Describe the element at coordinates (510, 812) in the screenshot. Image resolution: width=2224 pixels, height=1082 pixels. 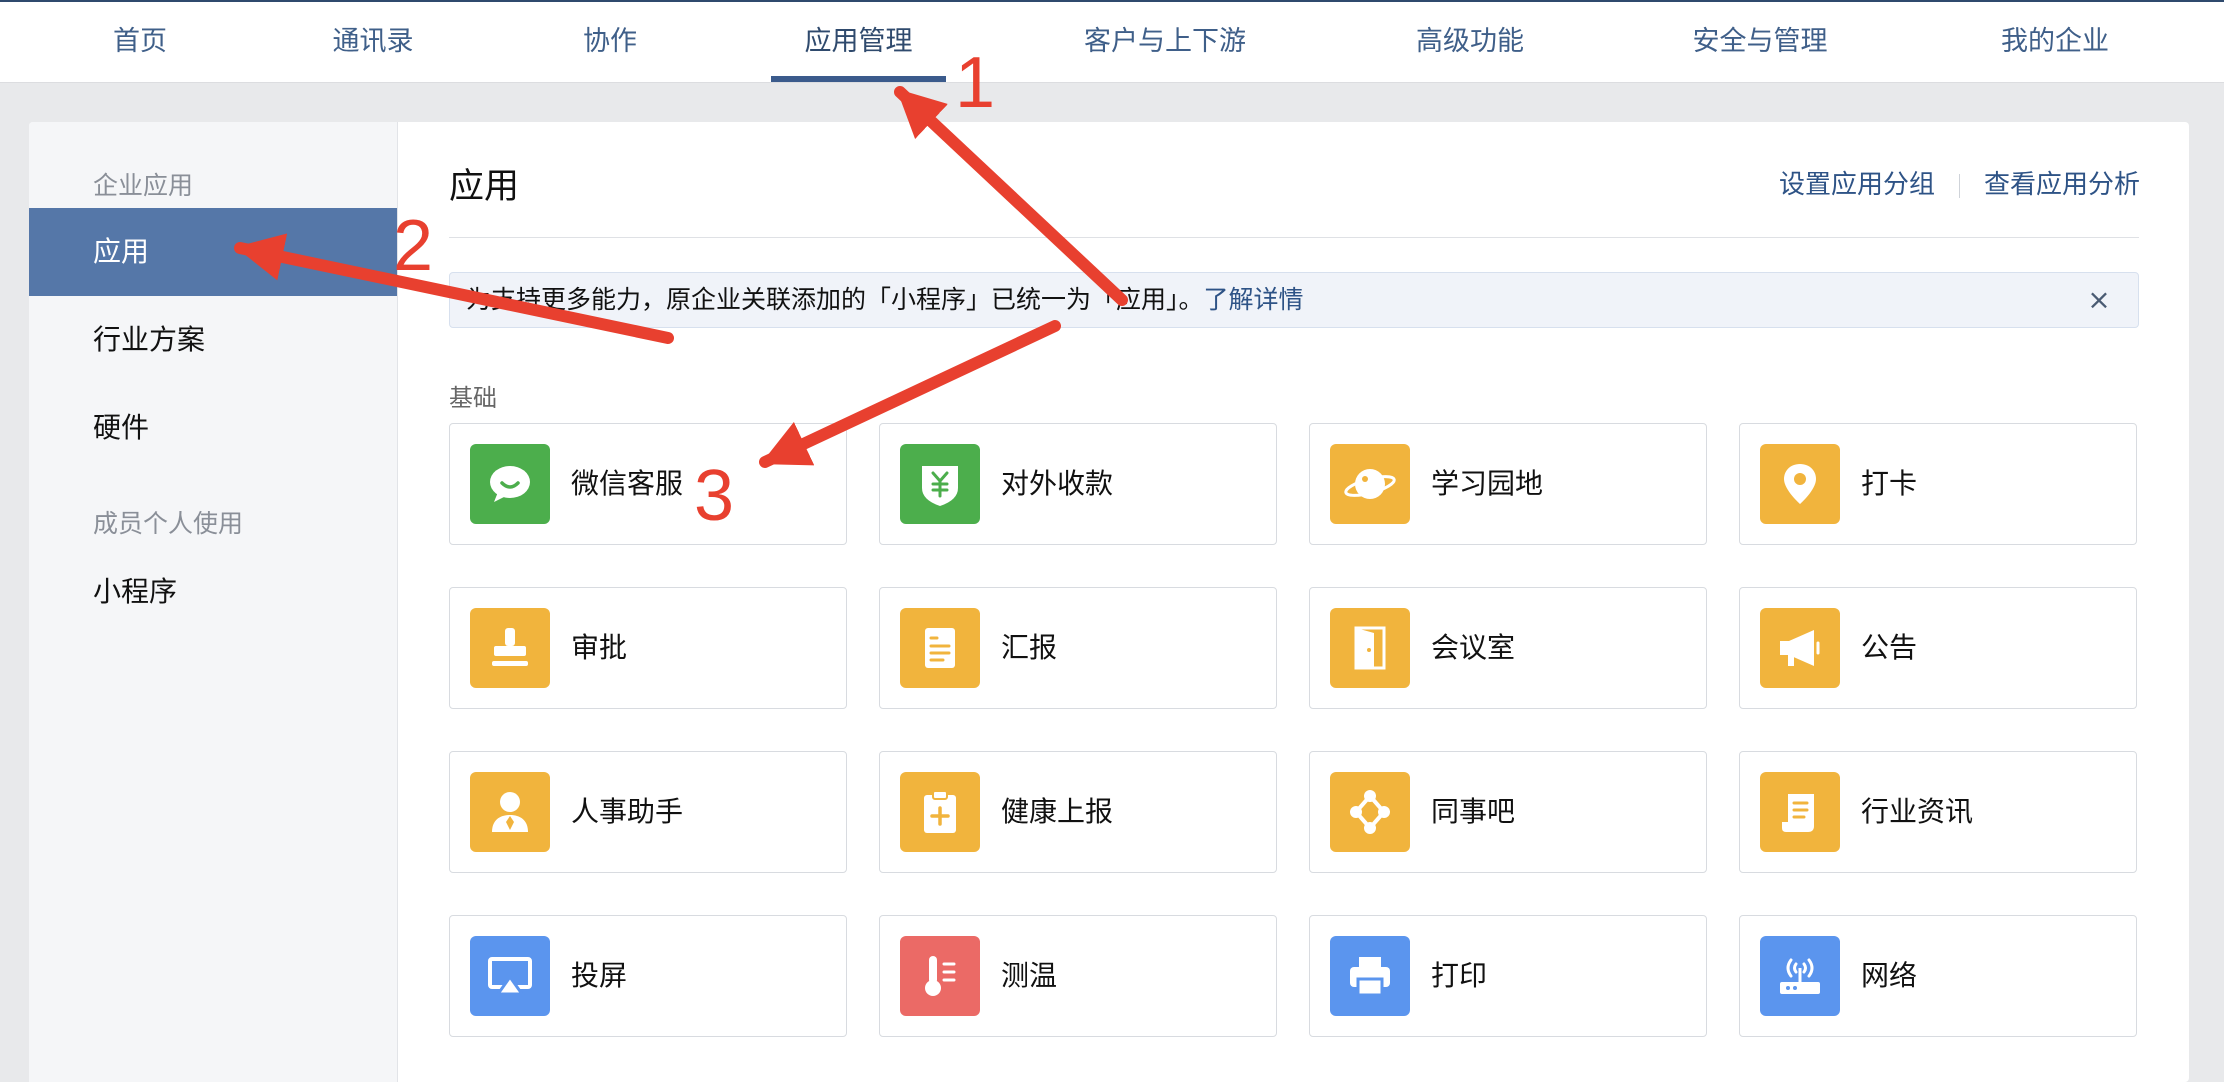
I see `person-tie-icon` at that location.